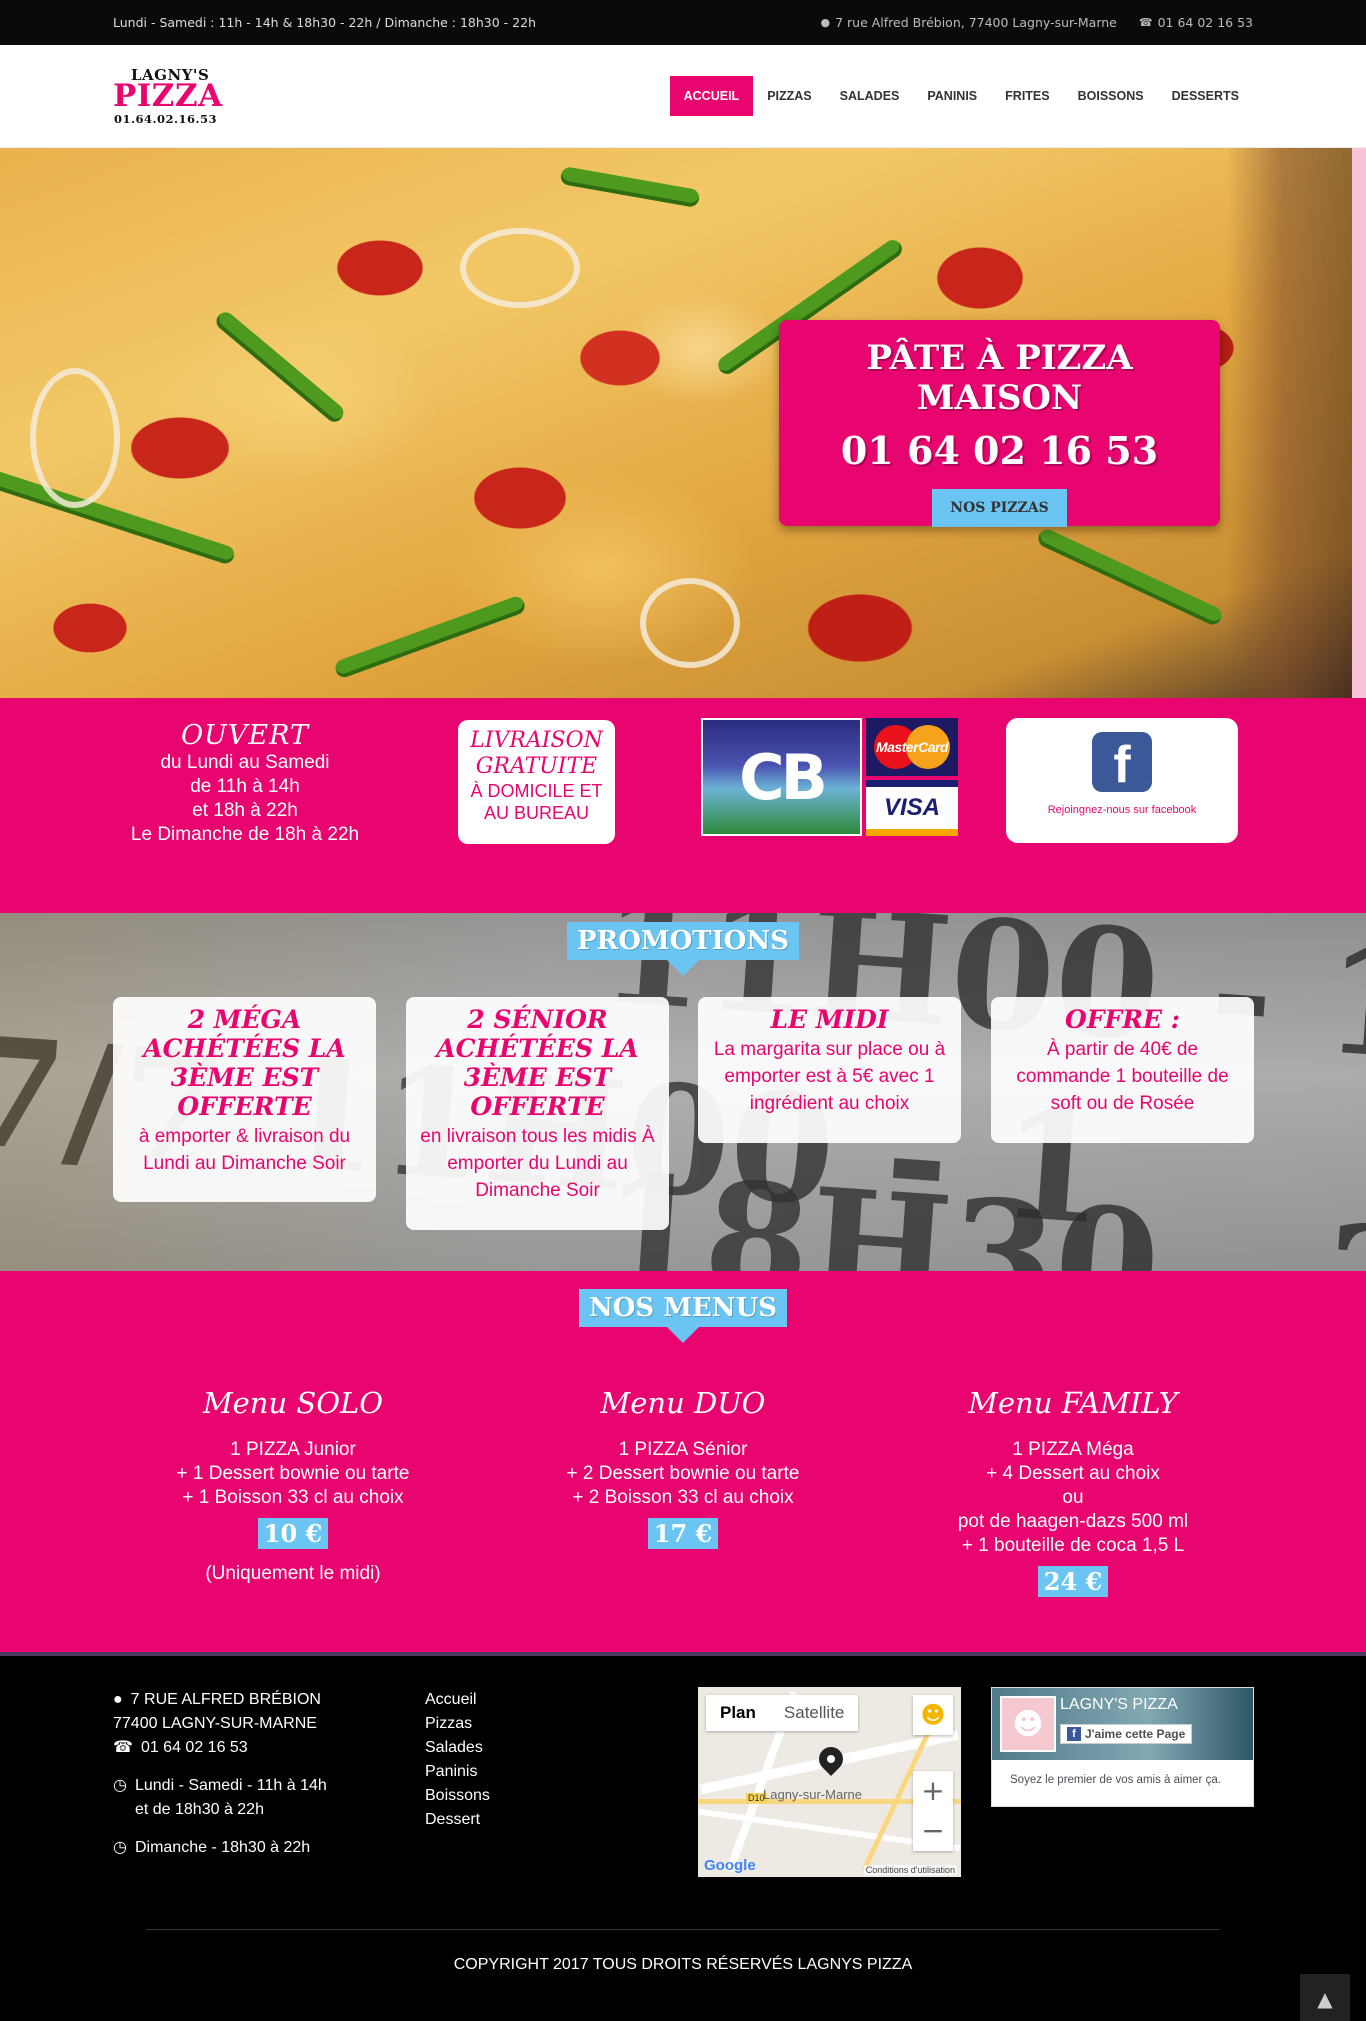  I want to click on zoom-out-button: −, so click(933, 1831).